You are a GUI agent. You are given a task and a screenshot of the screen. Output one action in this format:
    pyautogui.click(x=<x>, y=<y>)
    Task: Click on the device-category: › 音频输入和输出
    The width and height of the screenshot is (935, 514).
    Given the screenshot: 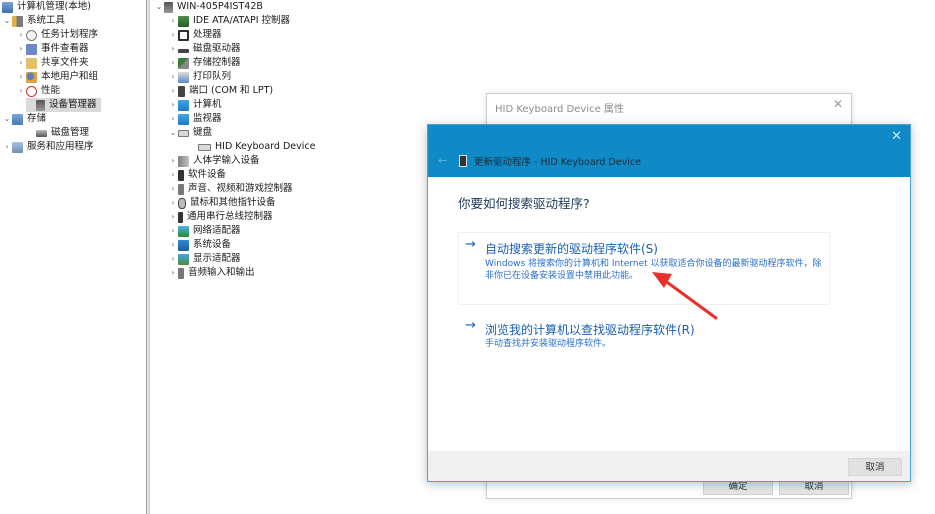 What is the action you would take?
    pyautogui.click(x=211, y=273)
    